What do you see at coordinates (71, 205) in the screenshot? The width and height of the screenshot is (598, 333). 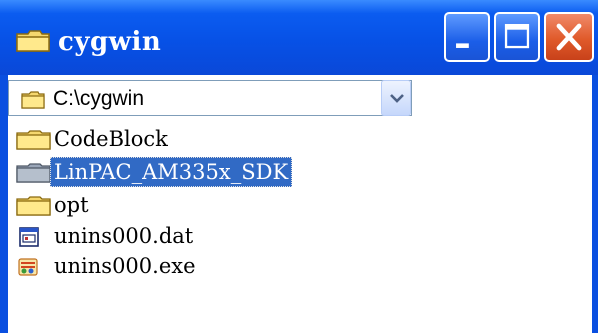 I see `file-name: opt` at bounding box center [71, 205].